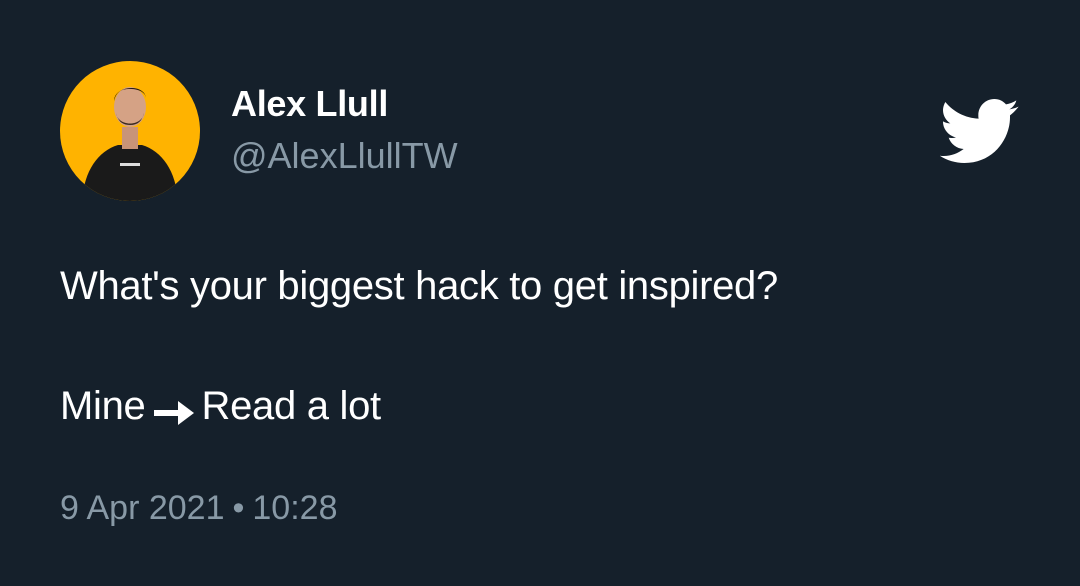 Image resolution: width=1080 pixels, height=586 pixels. I want to click on tweet-text-line2: Mine Read a lot, so click(220, 406).